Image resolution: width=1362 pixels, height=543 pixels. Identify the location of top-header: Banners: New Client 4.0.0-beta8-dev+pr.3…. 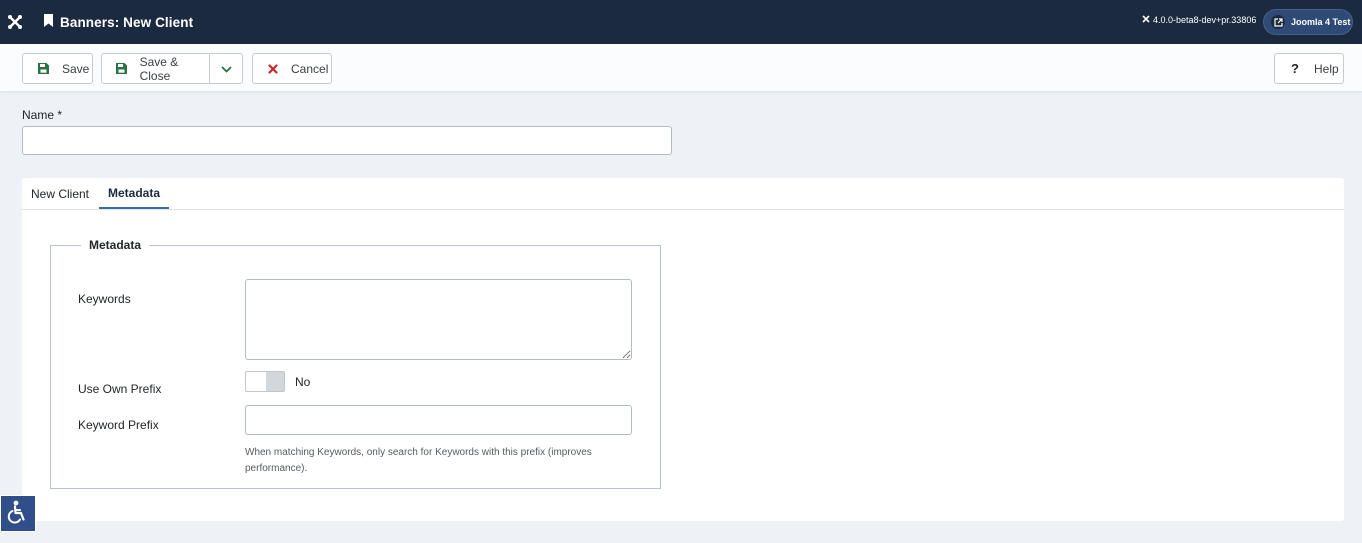
(681, 22).